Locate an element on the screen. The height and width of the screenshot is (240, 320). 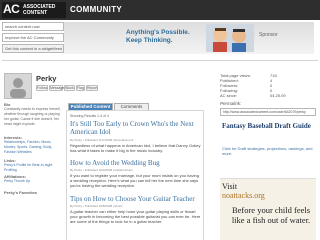
stat-value: 04.25.09 is located at coordinates (278, 95).